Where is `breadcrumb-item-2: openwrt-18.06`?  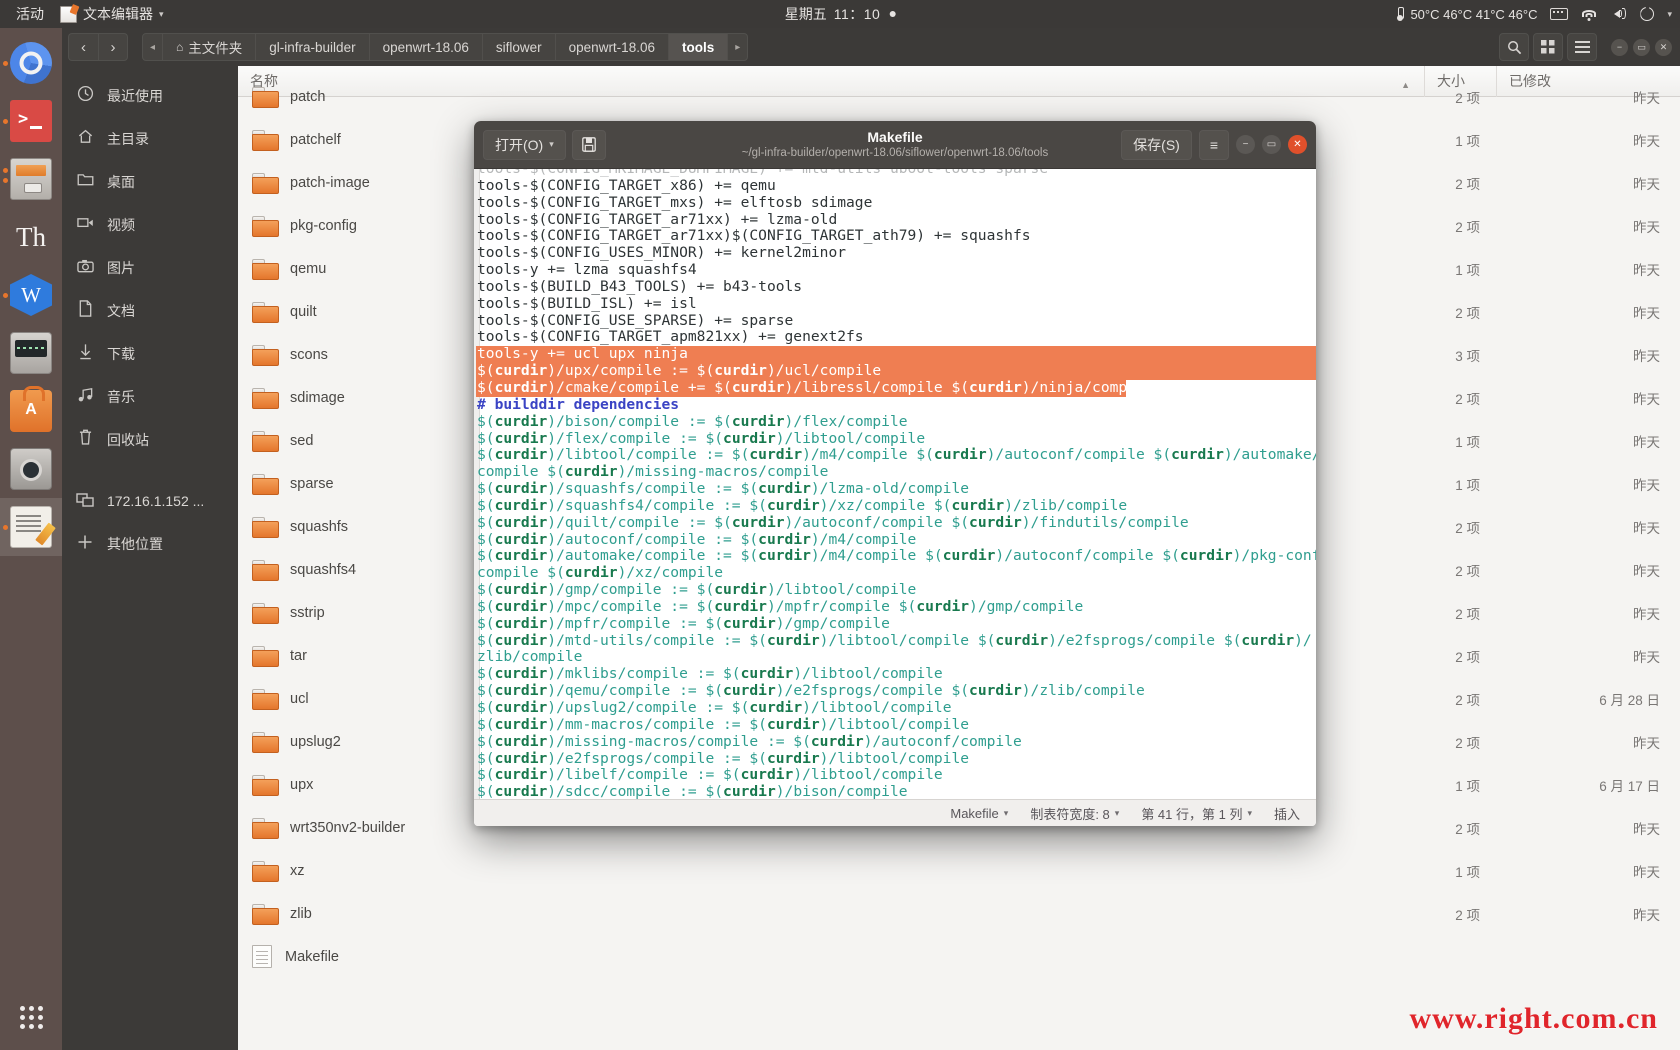 breadcrumb-item-2: openwrt-18.06 is located at coordinates (426, 47).